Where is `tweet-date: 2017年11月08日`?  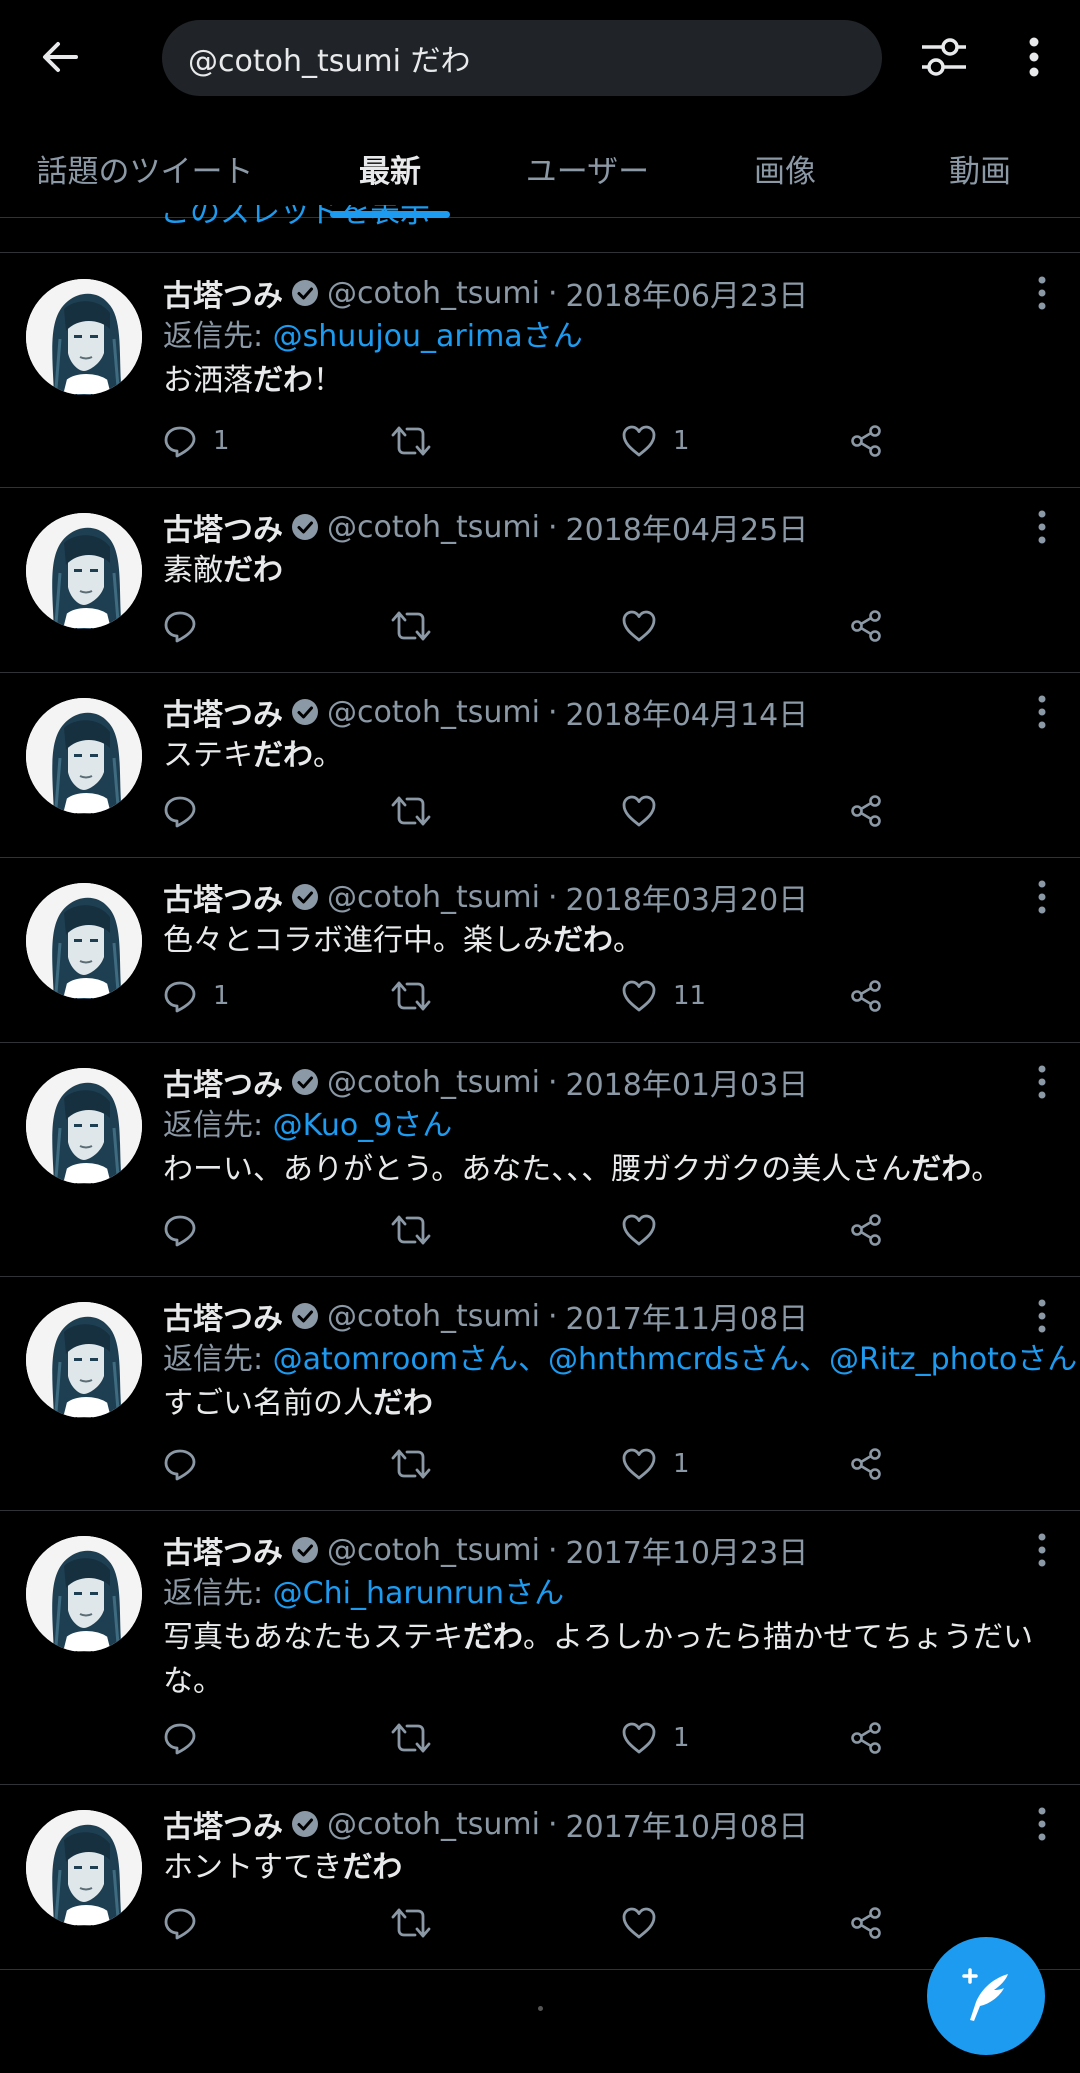
tweet-date: 2017年11月08日 is located at coordinates (687, 1316).